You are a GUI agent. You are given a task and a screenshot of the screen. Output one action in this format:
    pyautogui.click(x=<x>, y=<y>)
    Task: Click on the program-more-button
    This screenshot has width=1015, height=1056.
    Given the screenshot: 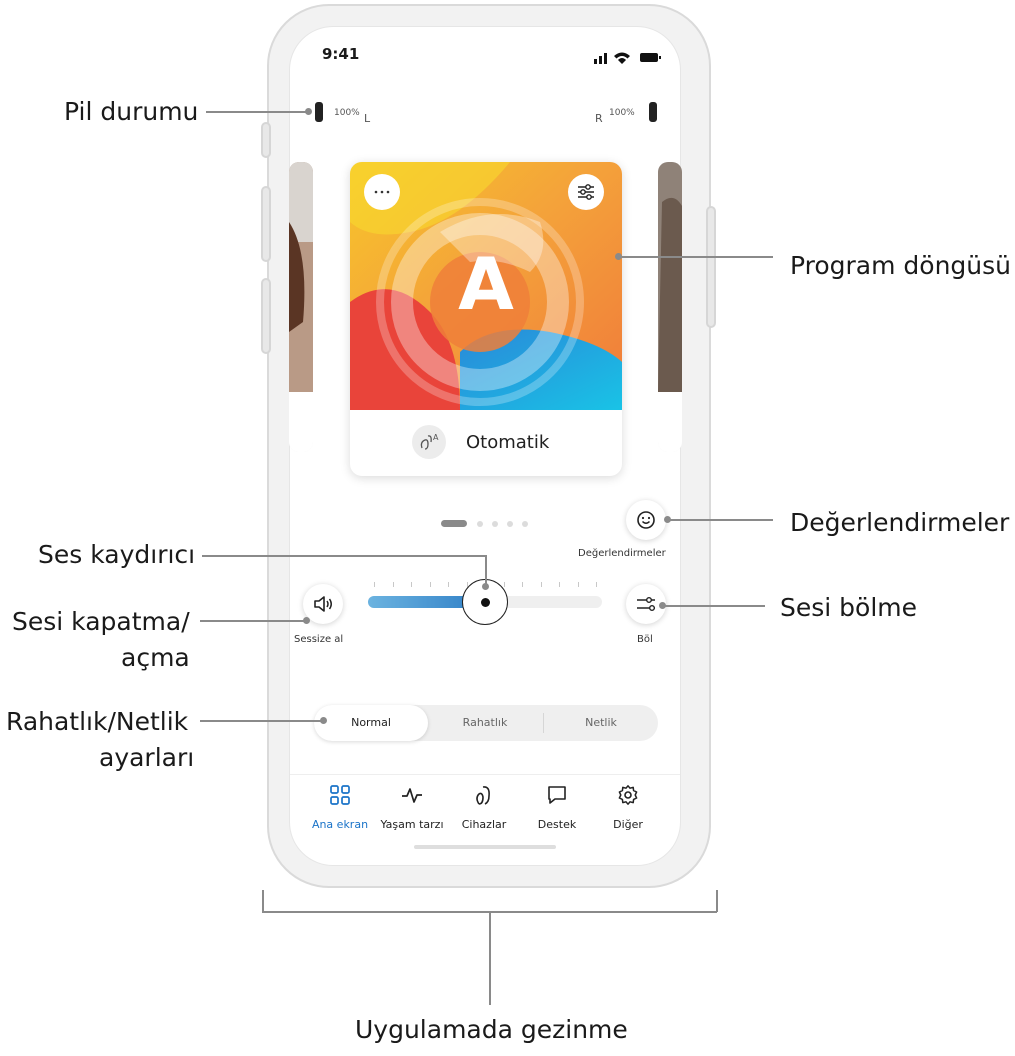 What is the action you would take?
    pyautogui.click(x=382, y=192)
    